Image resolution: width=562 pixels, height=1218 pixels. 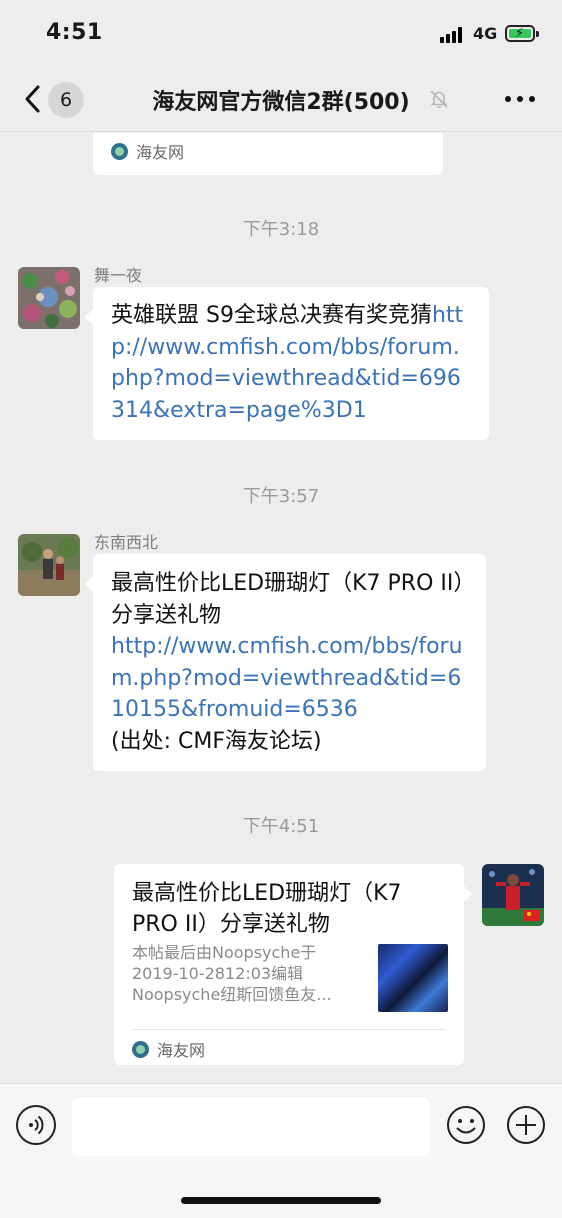 What do you see at coordinates (267, 909) in the screenshot?
I see `card-title: 最高性价比LED珊瑚灯（K7 PRO II）分享送礼物` at bounding box center [267, 909].